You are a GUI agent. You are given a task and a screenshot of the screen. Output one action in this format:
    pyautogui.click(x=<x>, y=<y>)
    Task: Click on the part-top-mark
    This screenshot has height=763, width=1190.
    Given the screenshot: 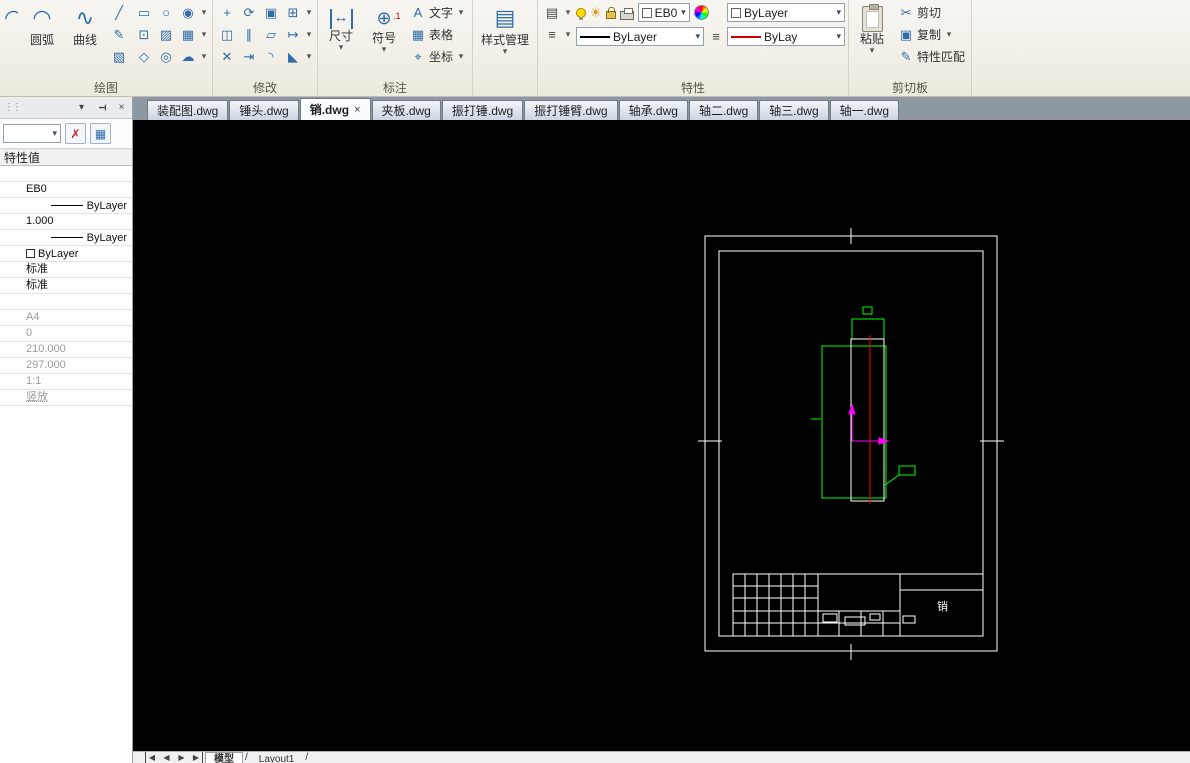 What is the action you would take?
    pyautogui.click(x=867, y=310)
    